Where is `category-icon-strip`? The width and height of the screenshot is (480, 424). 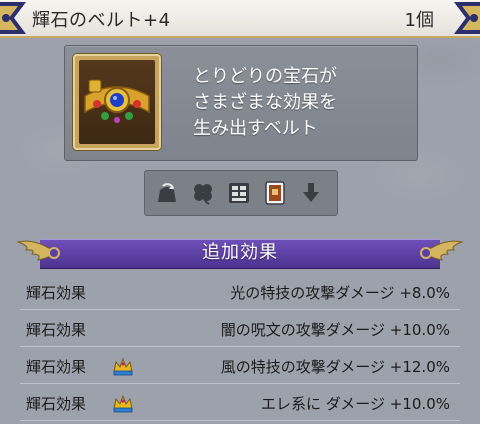 category-icon-strip is located at coordinates (241, 193).